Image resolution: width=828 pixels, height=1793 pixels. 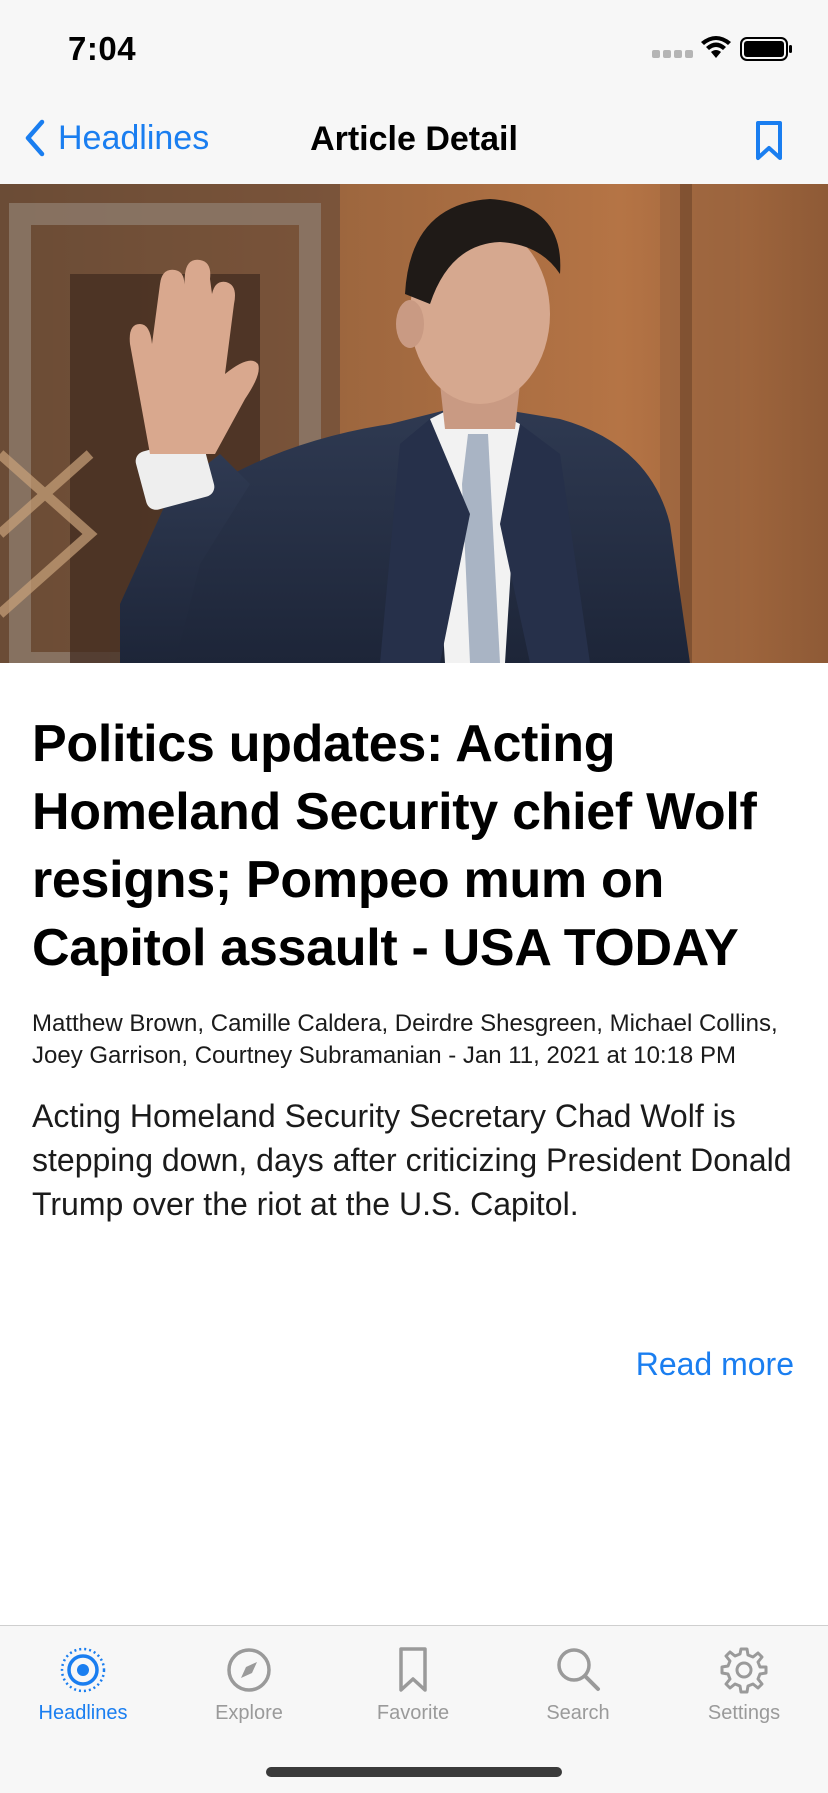 I want to click on wifi-icon, so click(x=716, y=47).